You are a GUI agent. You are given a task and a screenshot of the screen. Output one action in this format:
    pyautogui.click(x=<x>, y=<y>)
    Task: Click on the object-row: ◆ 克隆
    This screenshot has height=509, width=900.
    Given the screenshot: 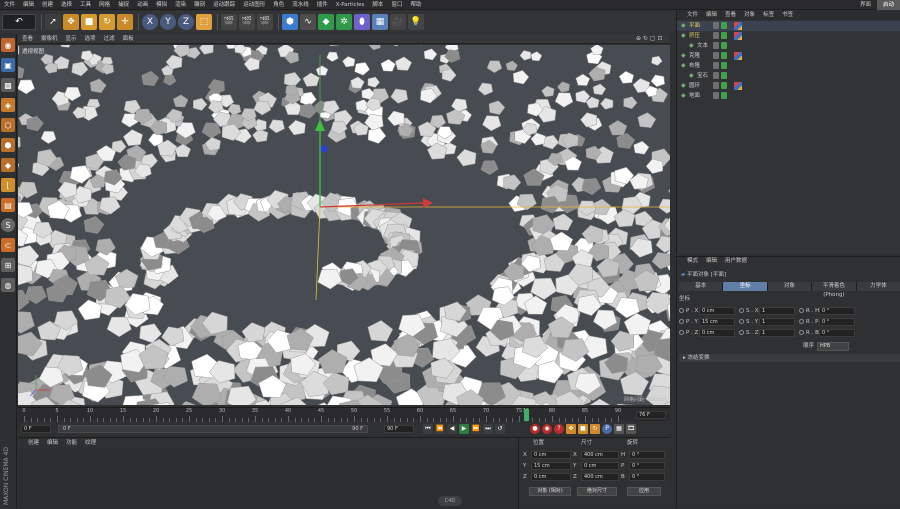 What is the action you would take?
    pyautogui.click(x=788, y=56)
    